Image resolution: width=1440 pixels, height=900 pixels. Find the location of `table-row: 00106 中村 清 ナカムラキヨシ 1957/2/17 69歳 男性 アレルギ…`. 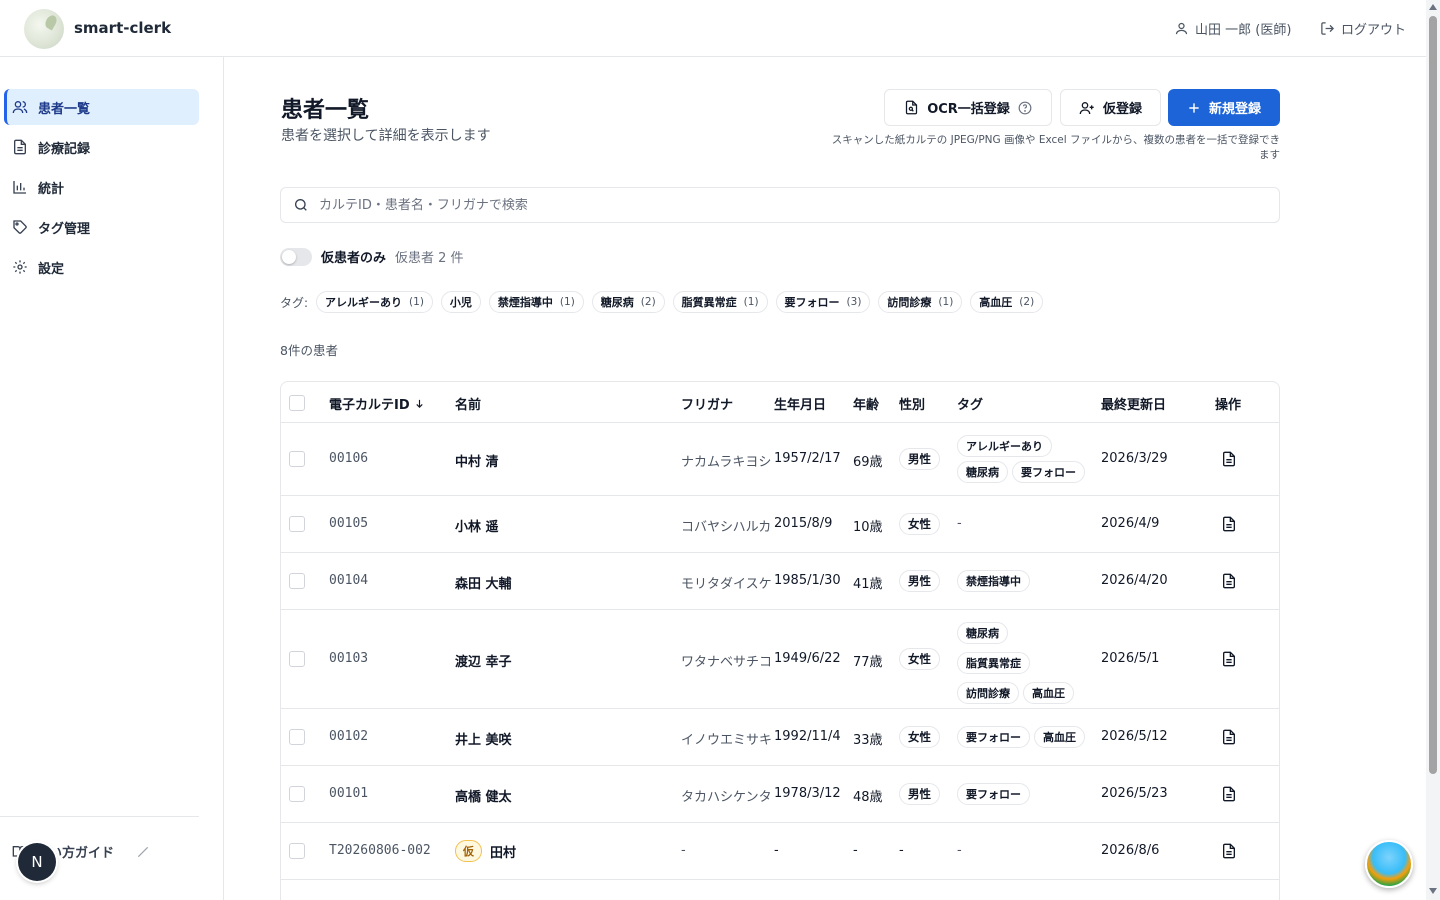

table-row: 00106 中村 清 ナカムラキヨシ 1957/2/17 69歳 男性 アレルギ… is located at coordinates (780, 459).